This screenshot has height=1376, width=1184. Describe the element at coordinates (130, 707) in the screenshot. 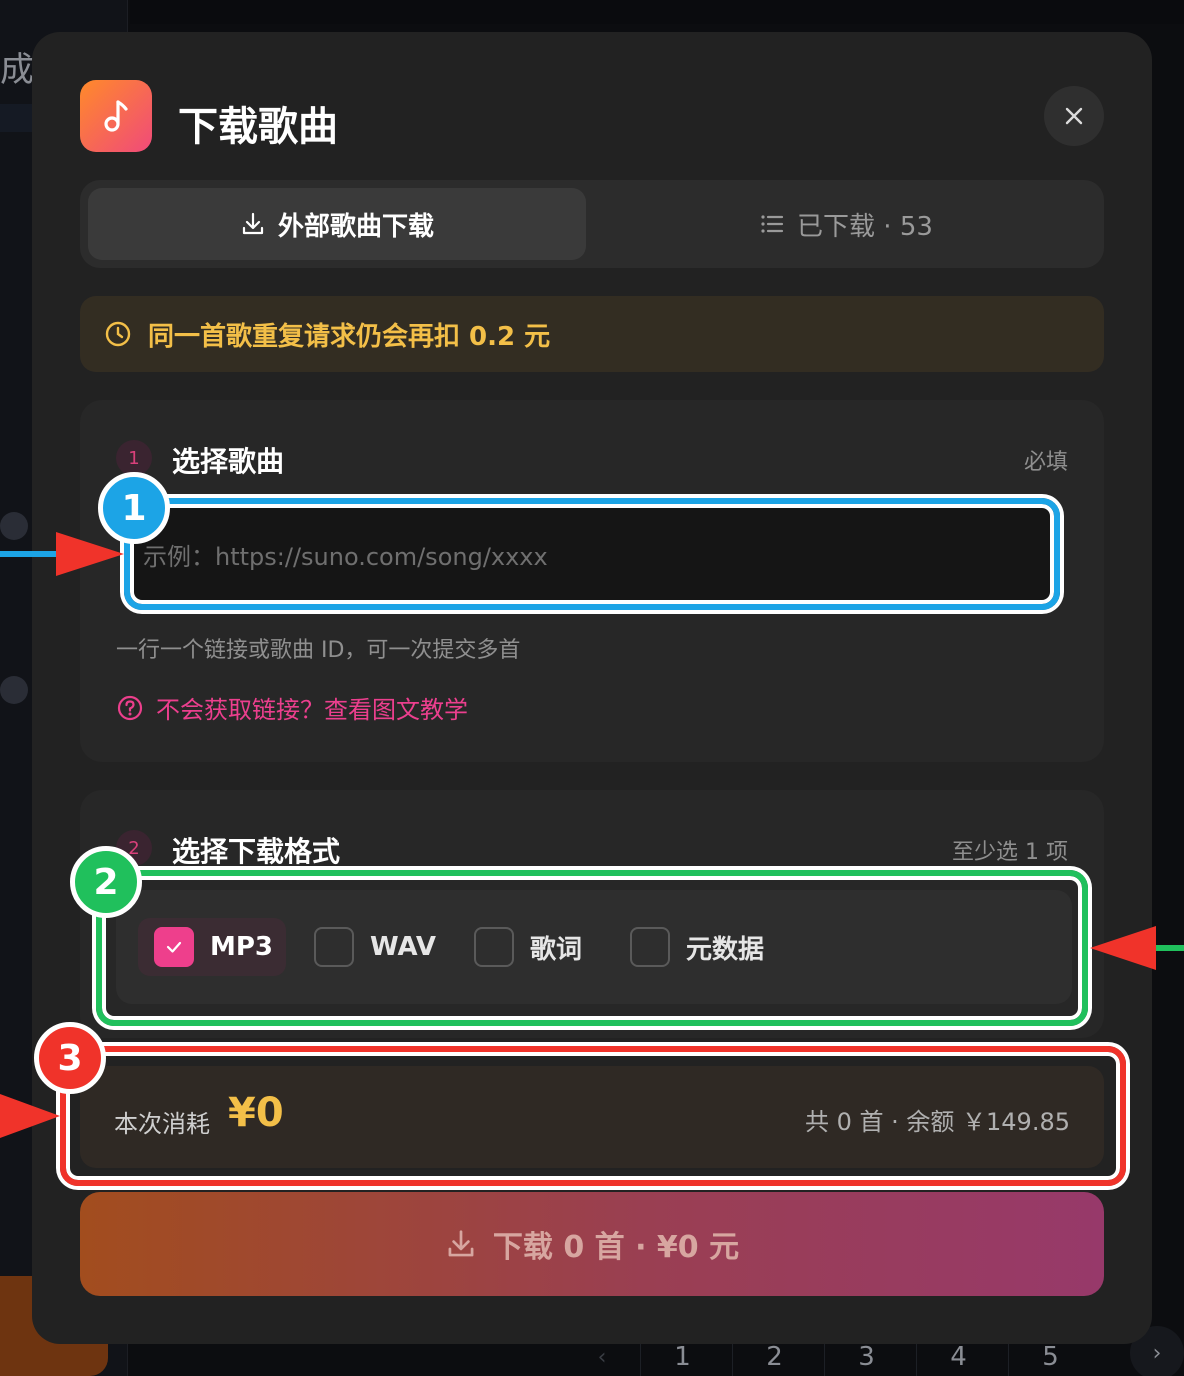

I see `question-icon` at that location.